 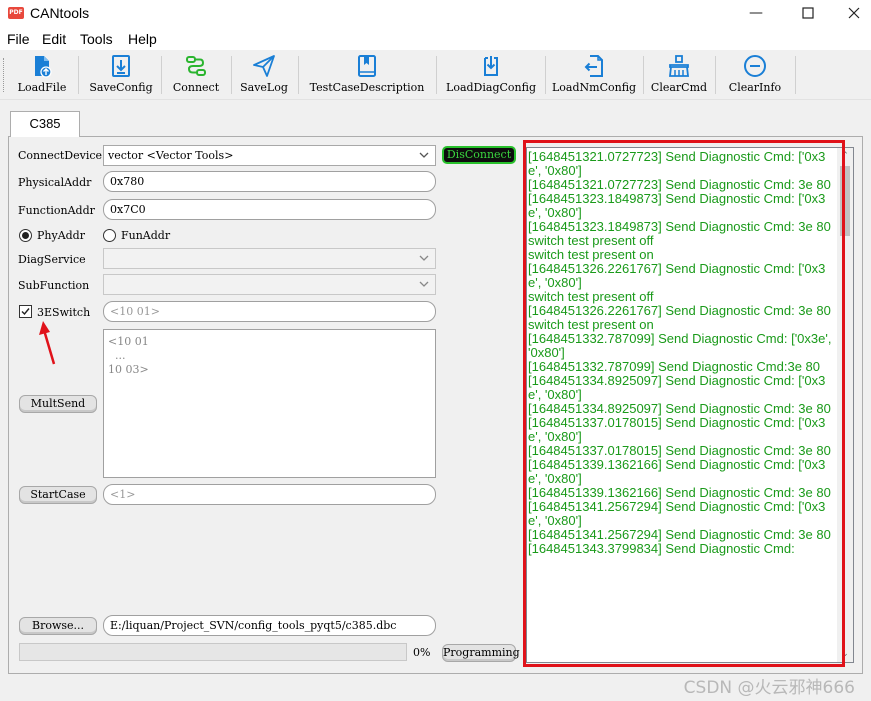 I want to click on disconnect-button: DisConnect, so click(x=479, y=155).